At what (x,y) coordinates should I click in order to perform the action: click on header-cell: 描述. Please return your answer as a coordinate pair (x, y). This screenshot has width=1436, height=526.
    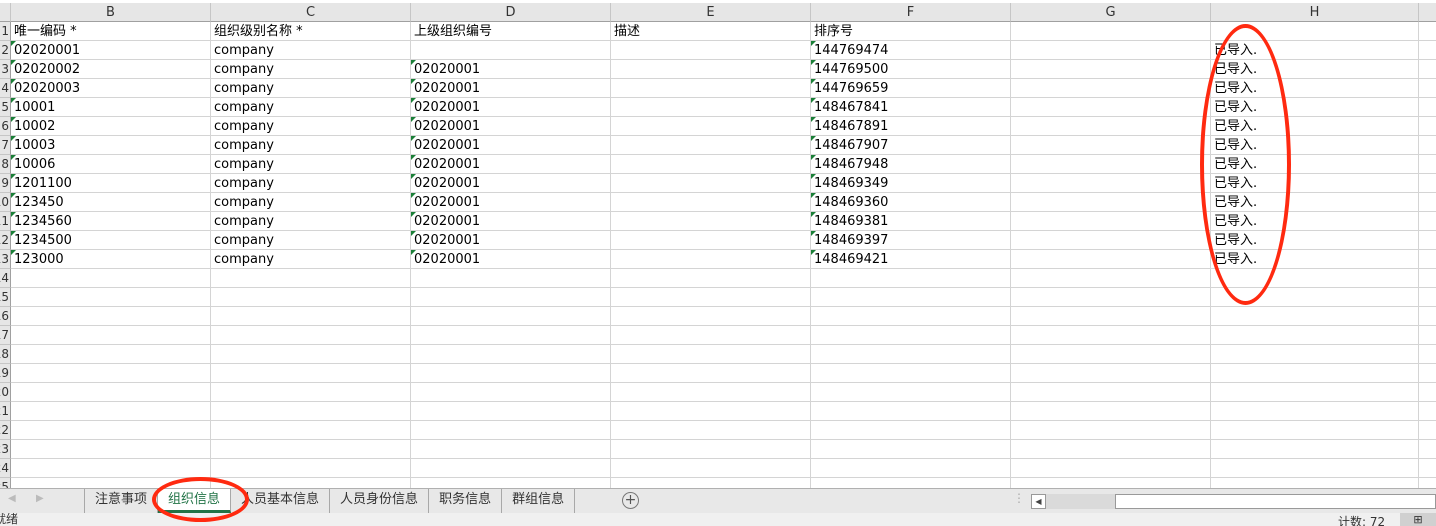
    Looking at the image, I should click on (711, 31).